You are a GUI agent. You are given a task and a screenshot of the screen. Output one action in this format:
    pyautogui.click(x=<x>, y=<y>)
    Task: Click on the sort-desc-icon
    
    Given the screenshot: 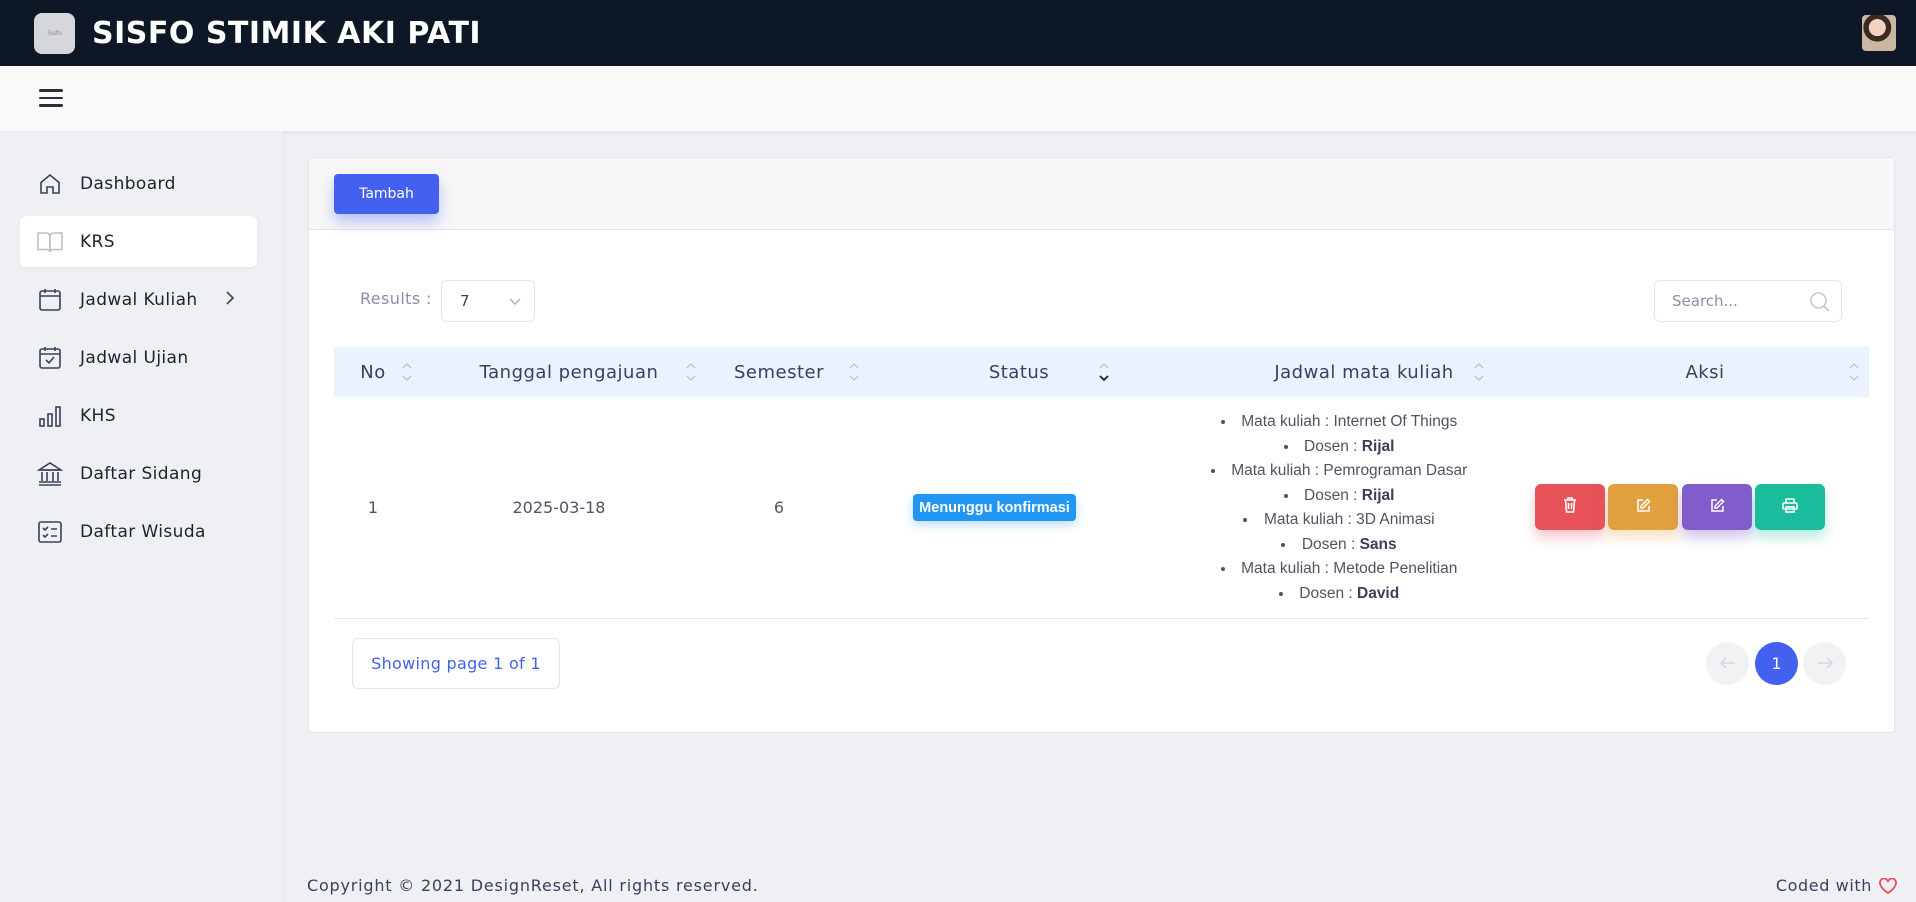 What is the action you would take?
    pyautogui.click(x=1104, y=372)
    